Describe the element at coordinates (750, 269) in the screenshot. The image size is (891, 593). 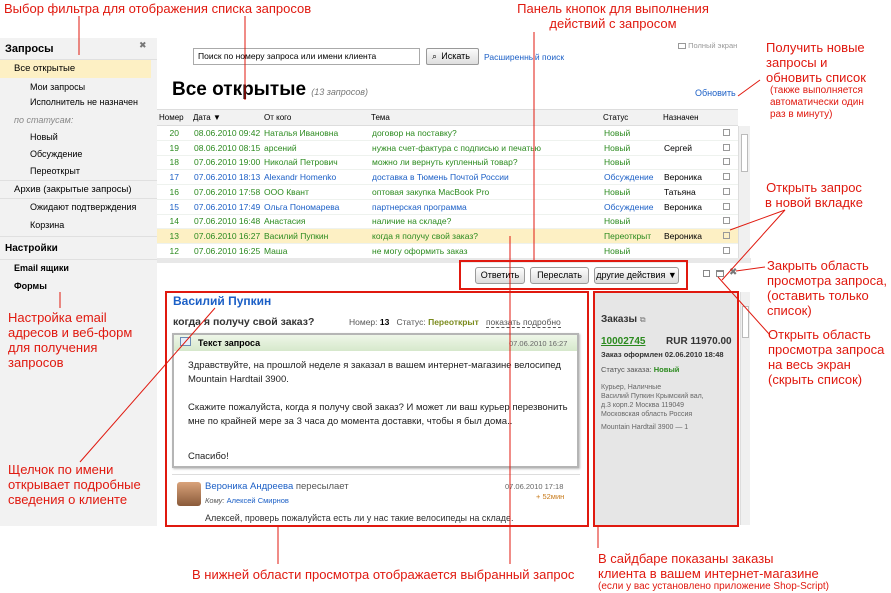
I see `line-close` at that location.